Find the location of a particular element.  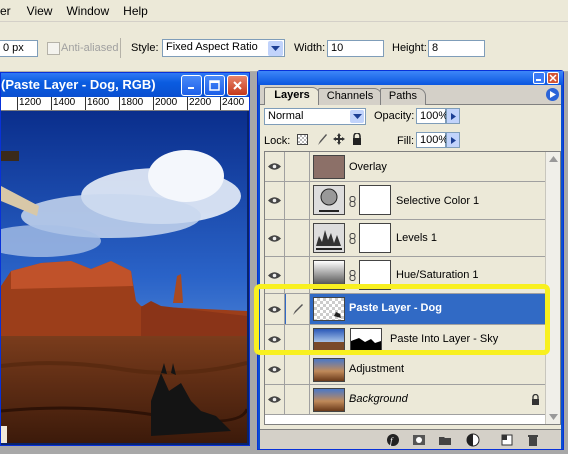

palette-title-bar is located at coordinates (410, 78).